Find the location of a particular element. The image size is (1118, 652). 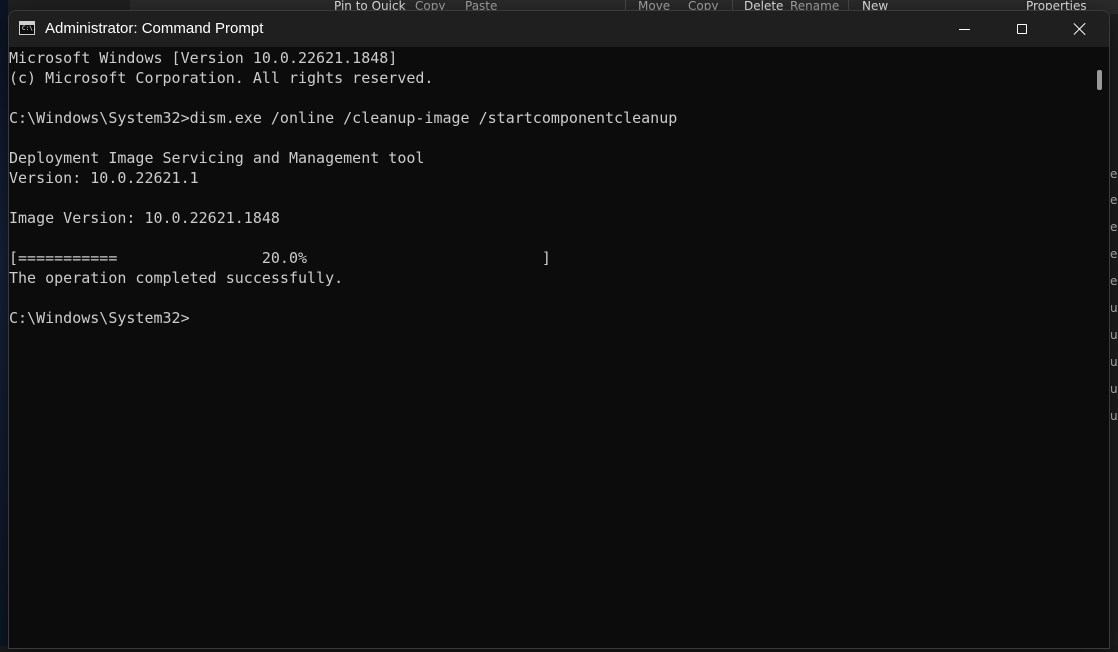

console-line: The operation completed successfully. is located at coordinates (176, 278).